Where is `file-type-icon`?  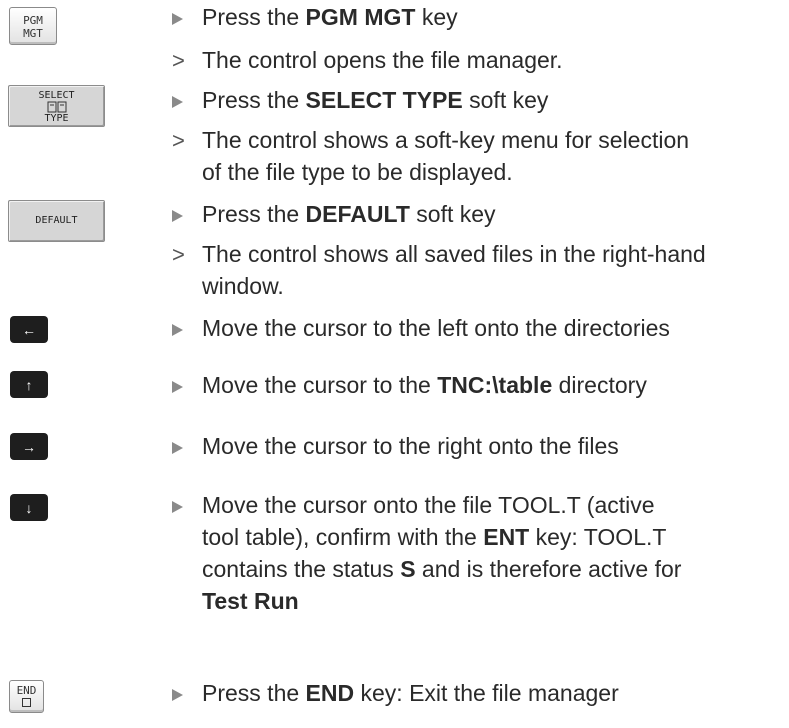
file-type-icon is located at coordinates (56, 107).